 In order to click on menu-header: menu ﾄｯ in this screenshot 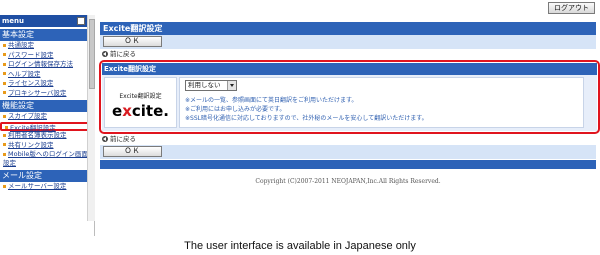, I will do `click(47, 21)`.